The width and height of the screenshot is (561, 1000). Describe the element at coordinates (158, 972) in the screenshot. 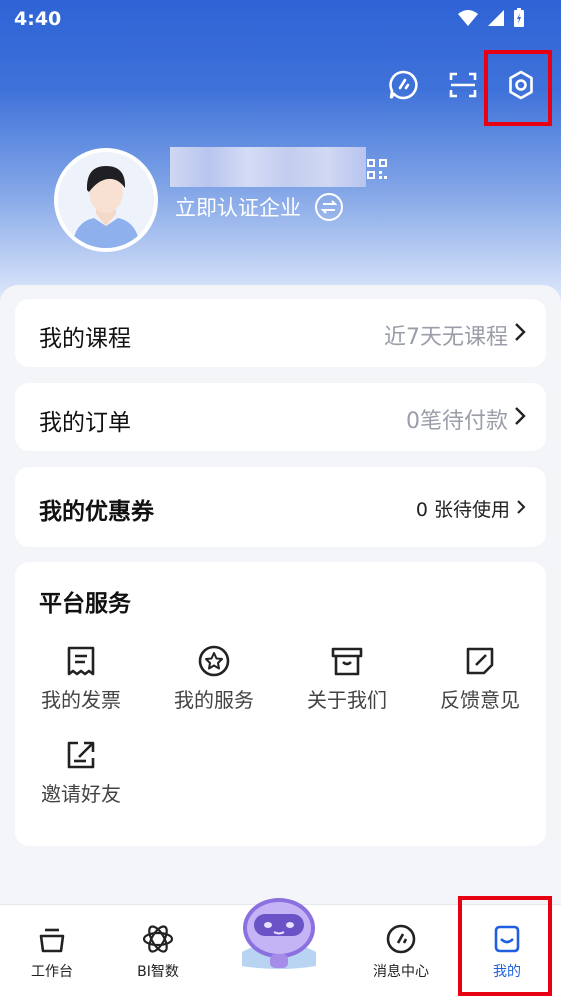

I see `tab-label: BI智数` at that location.